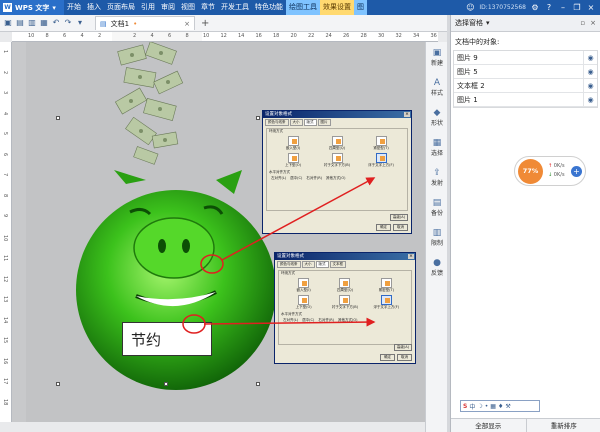  Describe the element at coordinates (437, 267) in the screenshot. I see `side-tool-feedback: ● 反馈` at that location.